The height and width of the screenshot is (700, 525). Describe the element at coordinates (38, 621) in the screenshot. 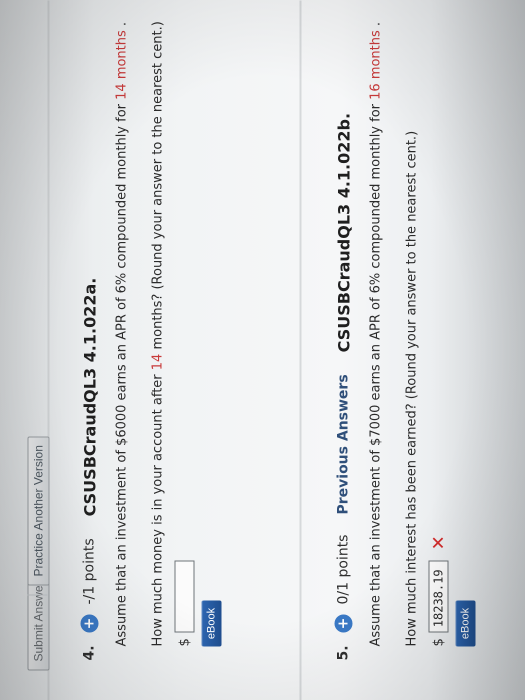

I see `submit-answer-button: Submit Answer` at that location.